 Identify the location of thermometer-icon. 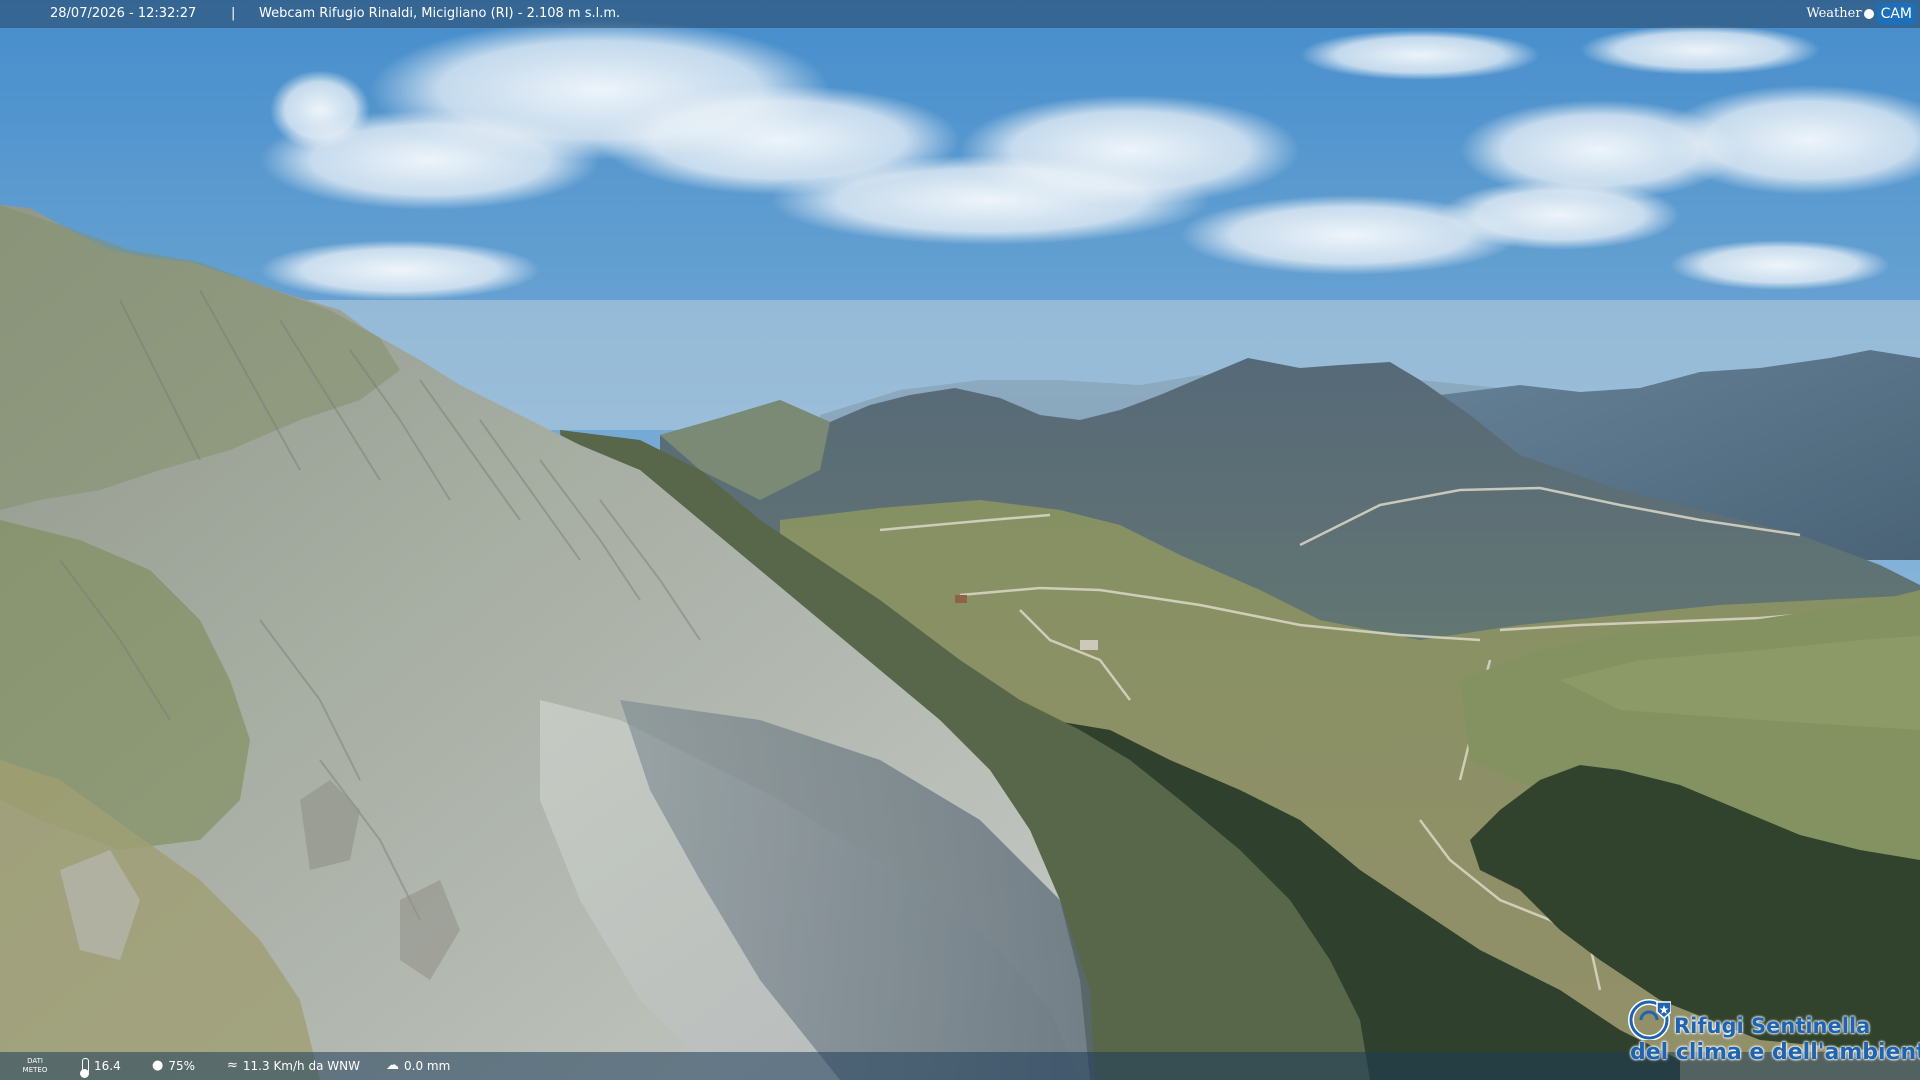
(84, 1068).